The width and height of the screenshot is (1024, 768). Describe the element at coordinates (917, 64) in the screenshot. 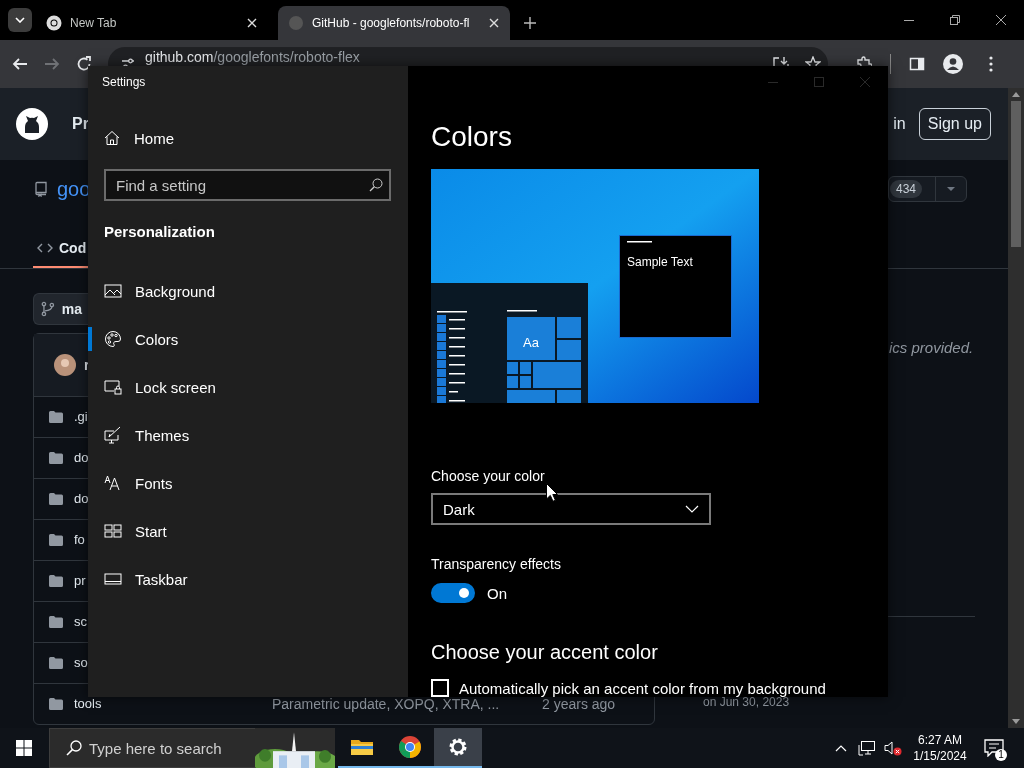

I see `side-panel-icon` at that location.